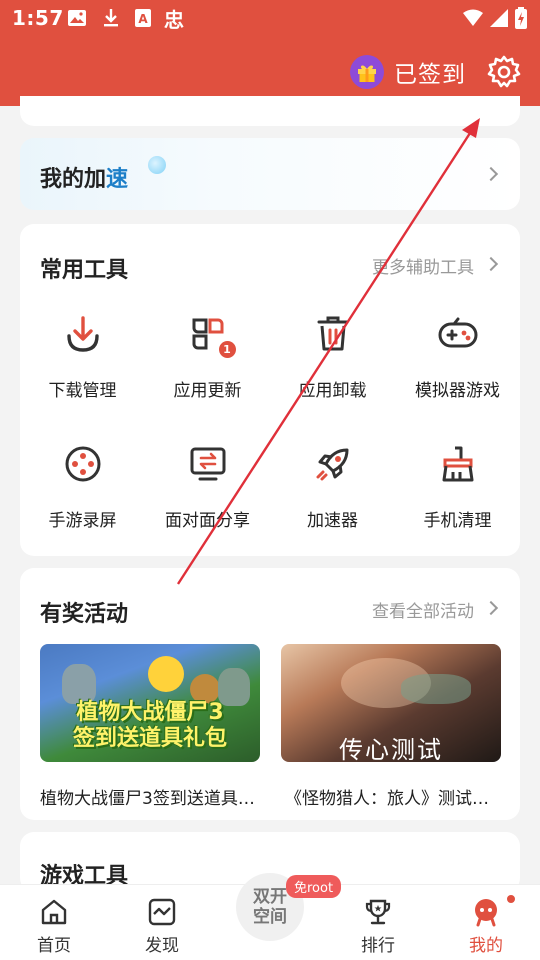 The width and height of the screenshot is (540, 960). I want to click on tool-label: 下载管理, so click(82, 391).